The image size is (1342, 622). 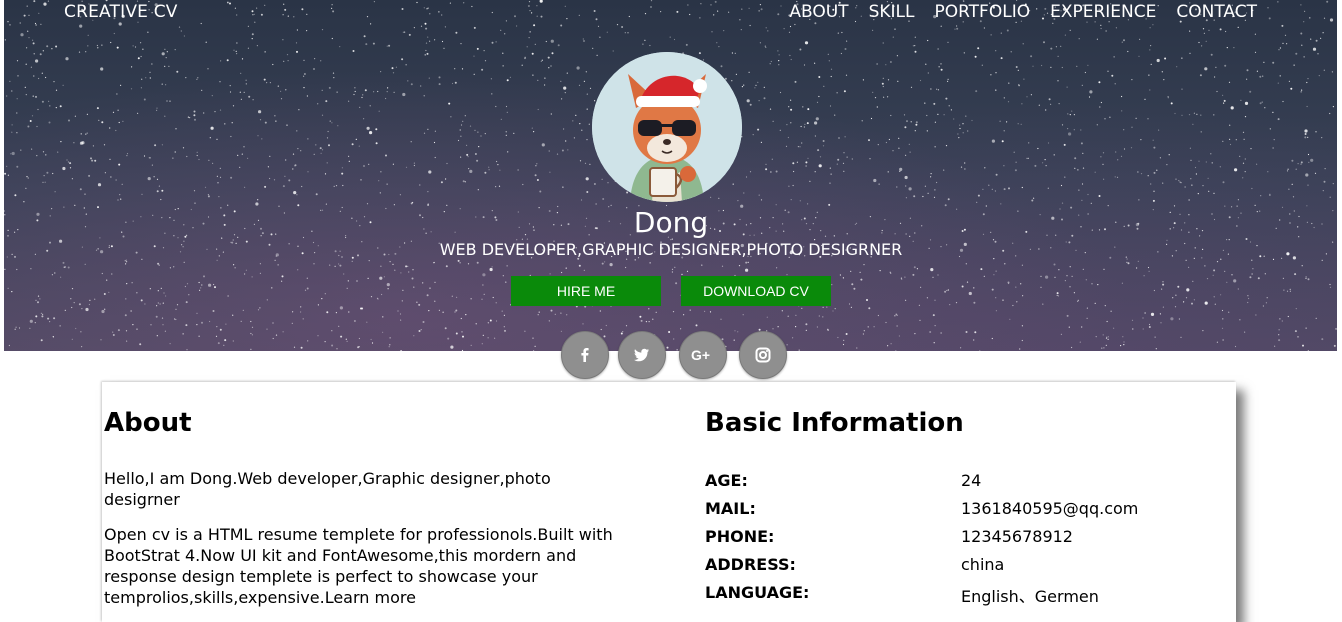 What do you see at coordinates (726, 480) in the screenshot?
I see `info-label: AGE:` at bounding box center [726, 480].